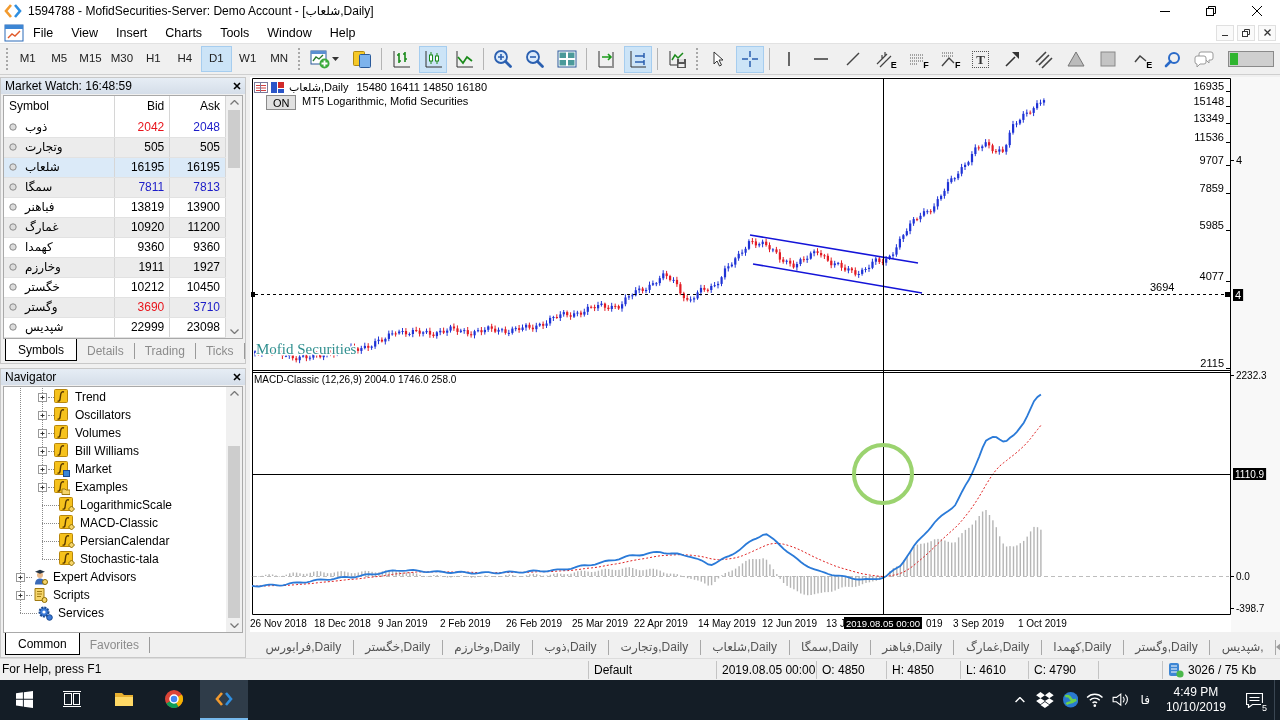 The image size is (1280, 720). What do you see at coordinates (1264, 708) in the screenshot?
I see `notification-count: 5` at bounding box center [1264, 708].